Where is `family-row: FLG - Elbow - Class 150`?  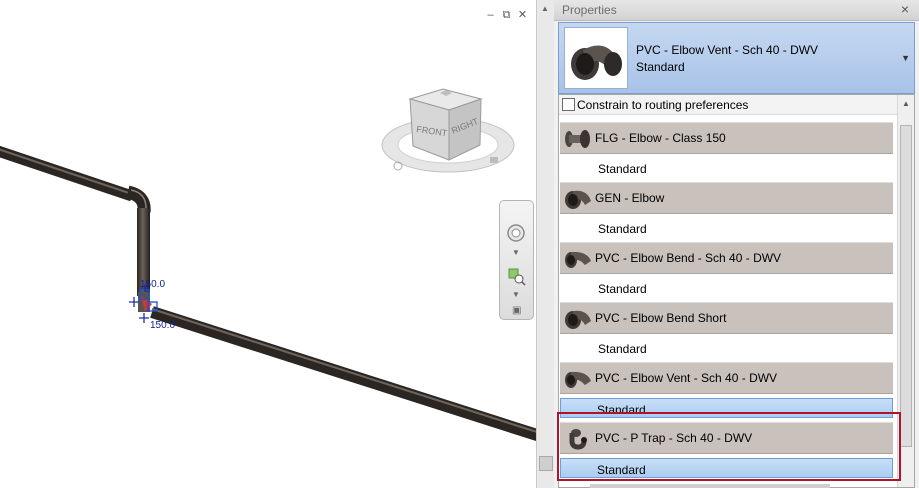 family-row: FLG - Elbow - Class 150 is located at coordinates (726, 138).